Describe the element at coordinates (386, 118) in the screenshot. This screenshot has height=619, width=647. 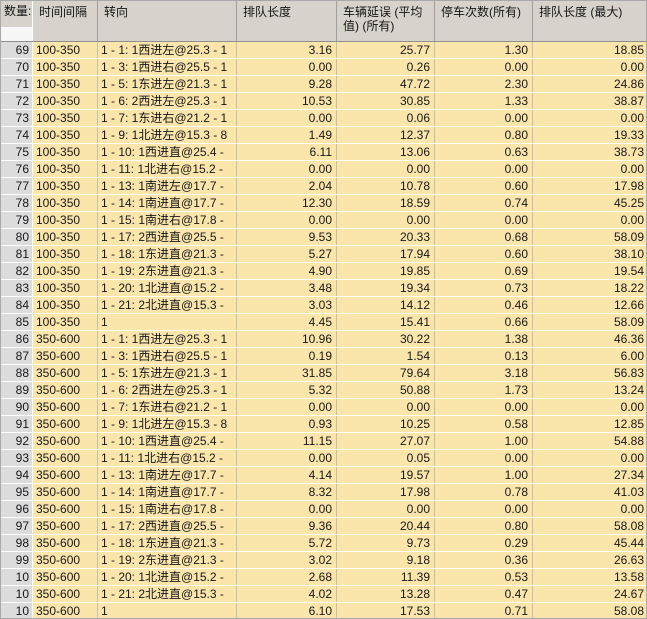
I see `vehicle-delay-cell: 0.06` at that location.